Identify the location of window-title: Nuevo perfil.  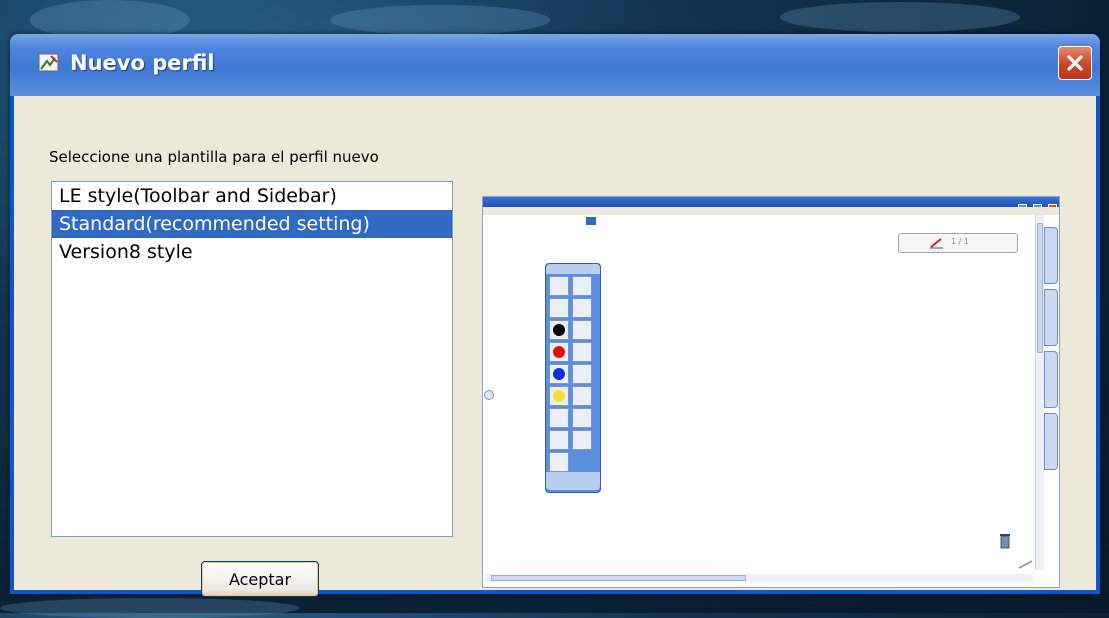
(142, 63).